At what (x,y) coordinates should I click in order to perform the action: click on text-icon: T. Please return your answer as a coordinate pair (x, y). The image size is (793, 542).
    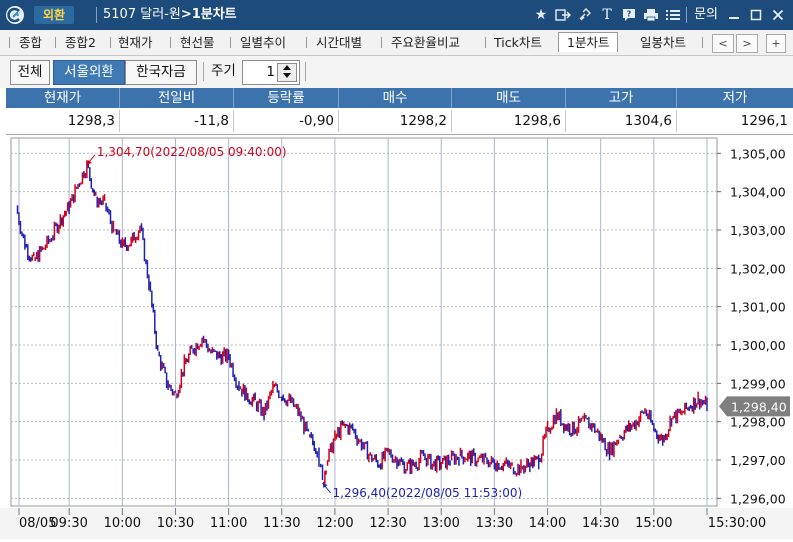
    Looking at the image, I should click on (607, 15).